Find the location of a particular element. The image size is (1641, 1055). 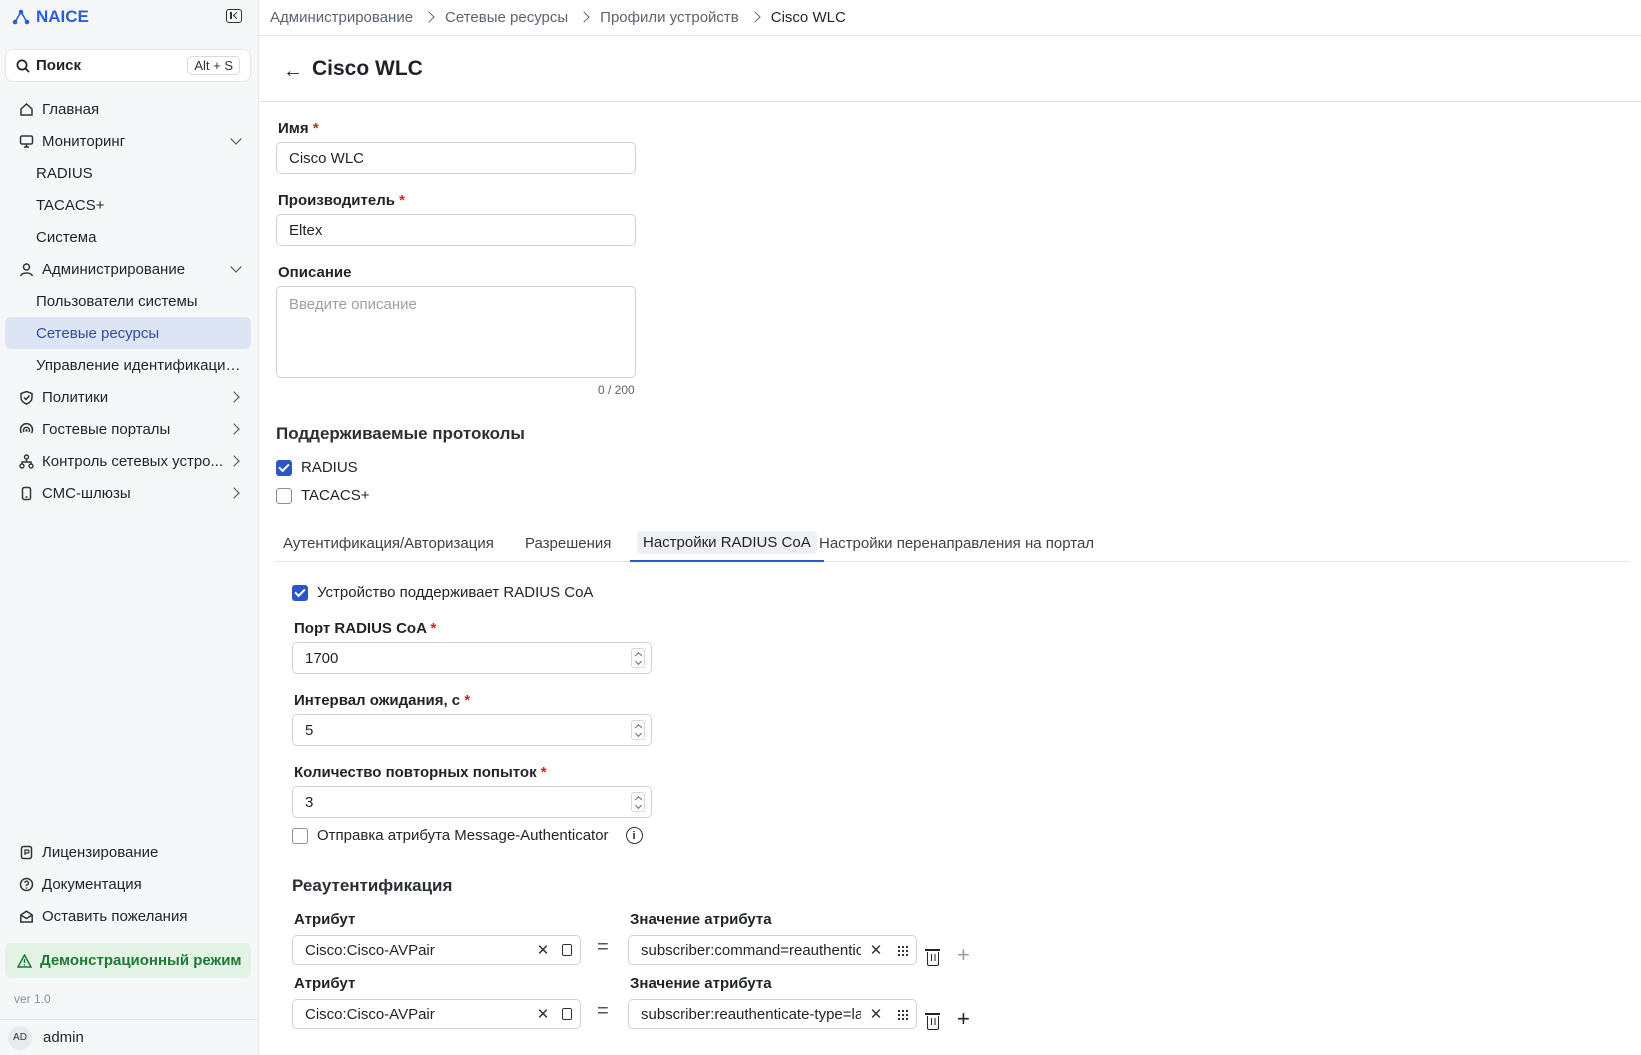

attribute-value: Cisco:Cisco-AVPair is located at coordinates (370, 950).